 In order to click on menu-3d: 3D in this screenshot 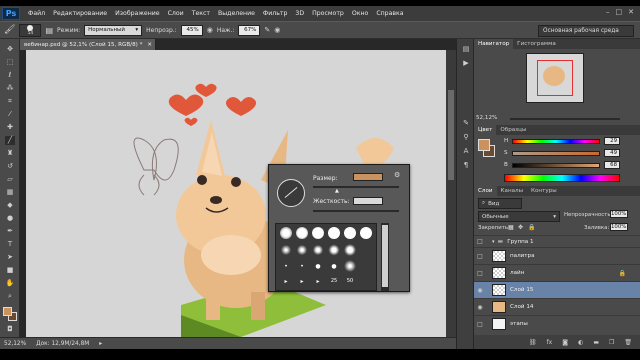, I will do `click(299, 13)`.